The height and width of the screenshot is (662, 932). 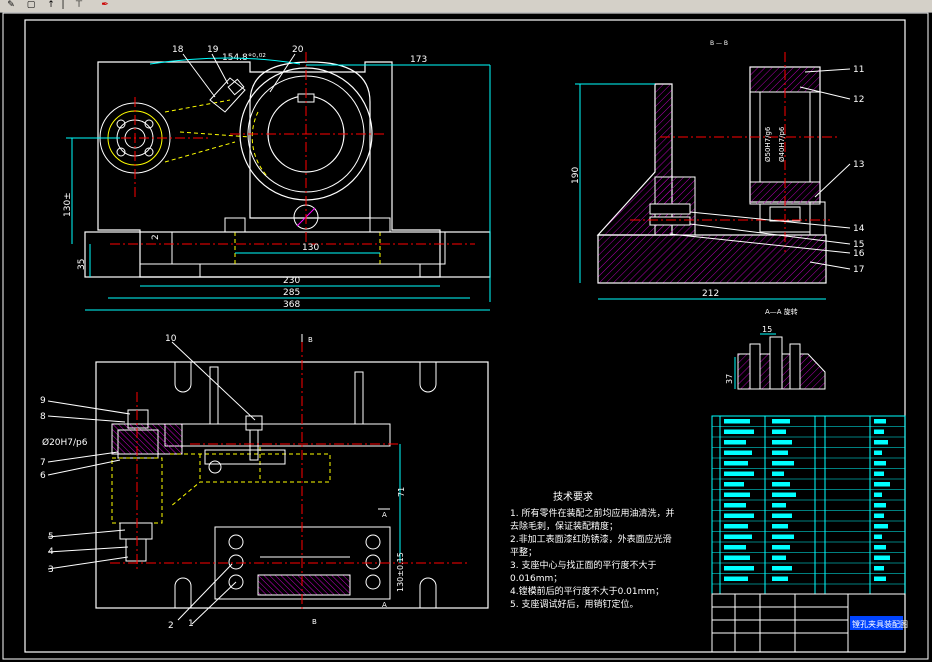 What do you see at coordinates (79, 5) in the screenshot?
I see `tool-icon: ⊤` at bounding box center [79, 5].